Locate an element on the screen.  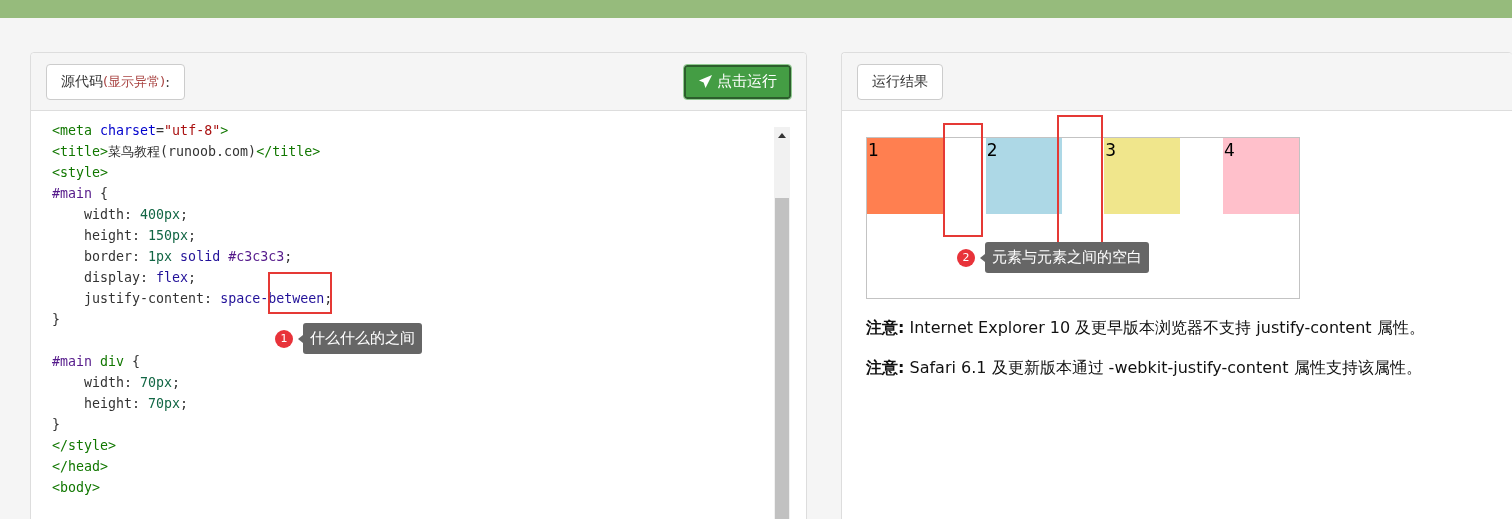
scrollbar is located at coordinates (782, 323).